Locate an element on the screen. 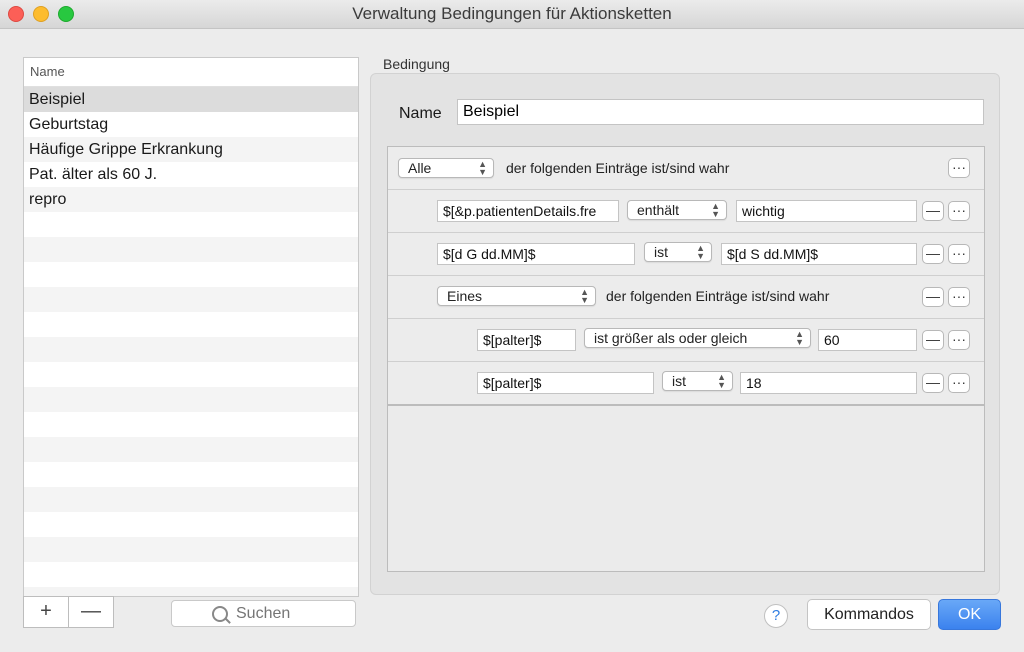 The image size is (1024, 652). add-condition-button: + is located at coordinates (46, 612).